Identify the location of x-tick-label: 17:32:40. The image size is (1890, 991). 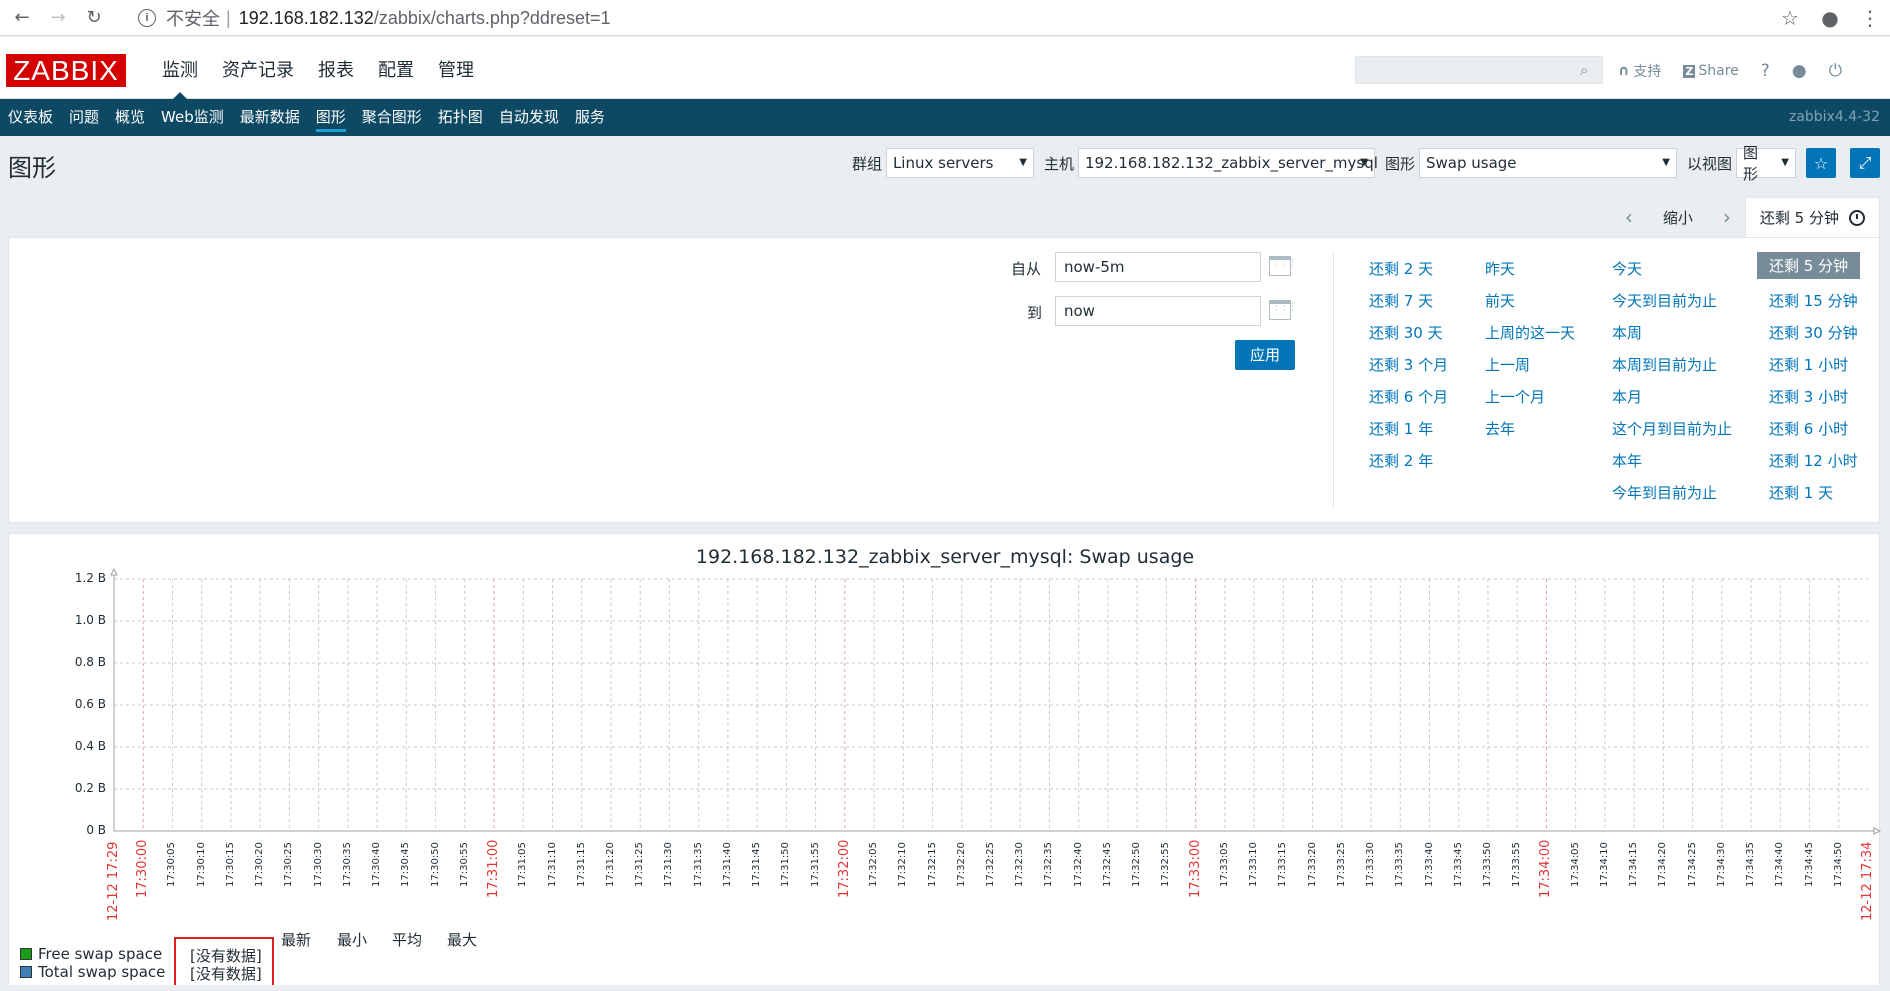
(1078, 864).